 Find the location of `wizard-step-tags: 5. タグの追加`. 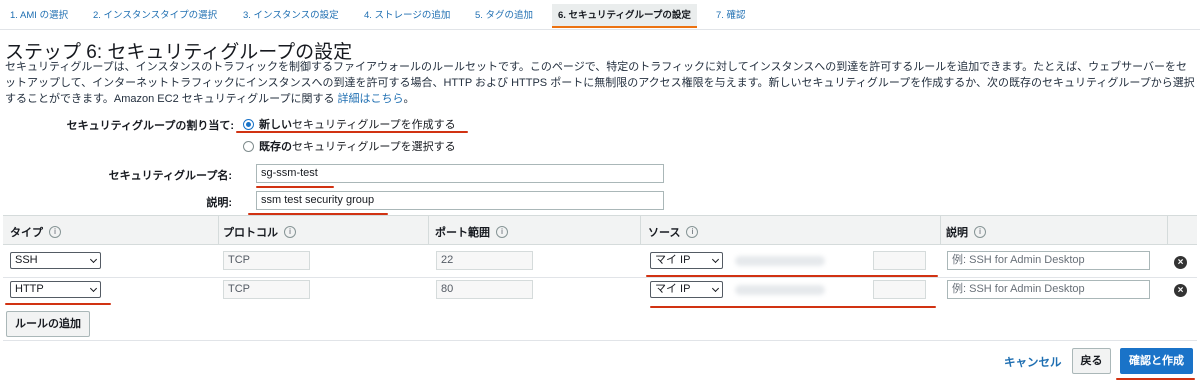

wizard-step-tags: 5. タグの追加 is located at coordinates (504, 16).